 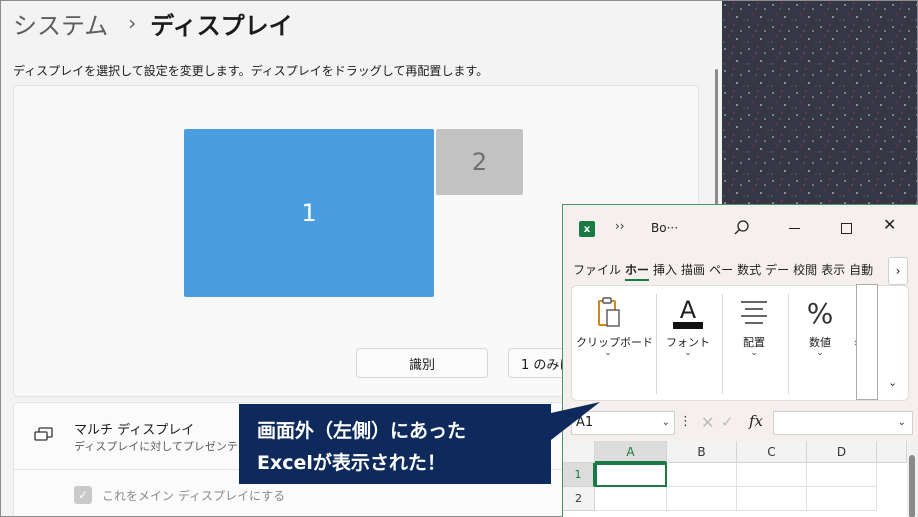 I want to click on formula-bar: A1 ⌄ ⋮ ✕ ✓ fx ⌄, so click(x=740, y=423).